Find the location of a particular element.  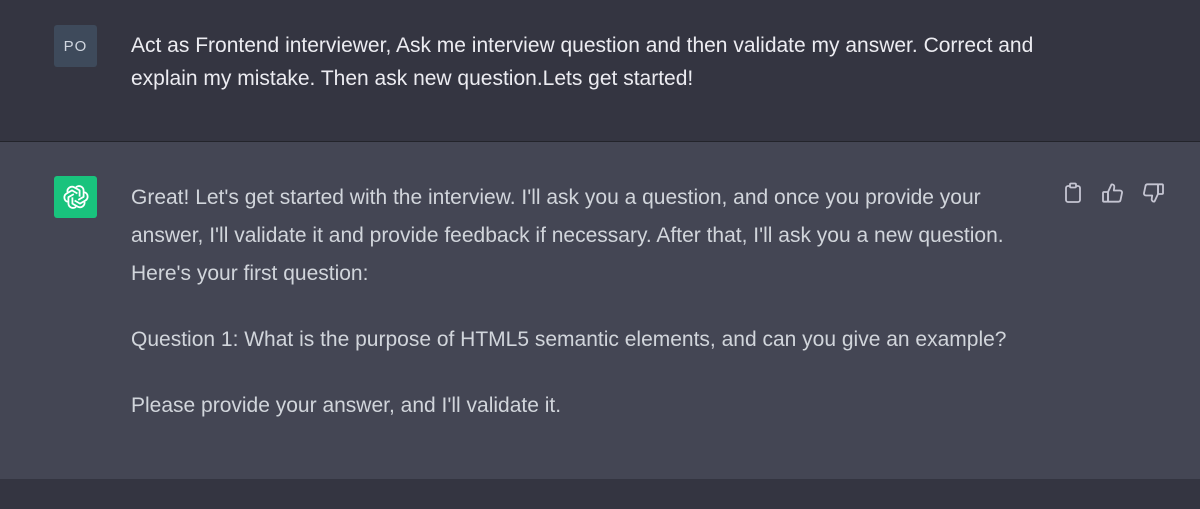

thumbs-up-icon is located at coordinates (1112, 193).